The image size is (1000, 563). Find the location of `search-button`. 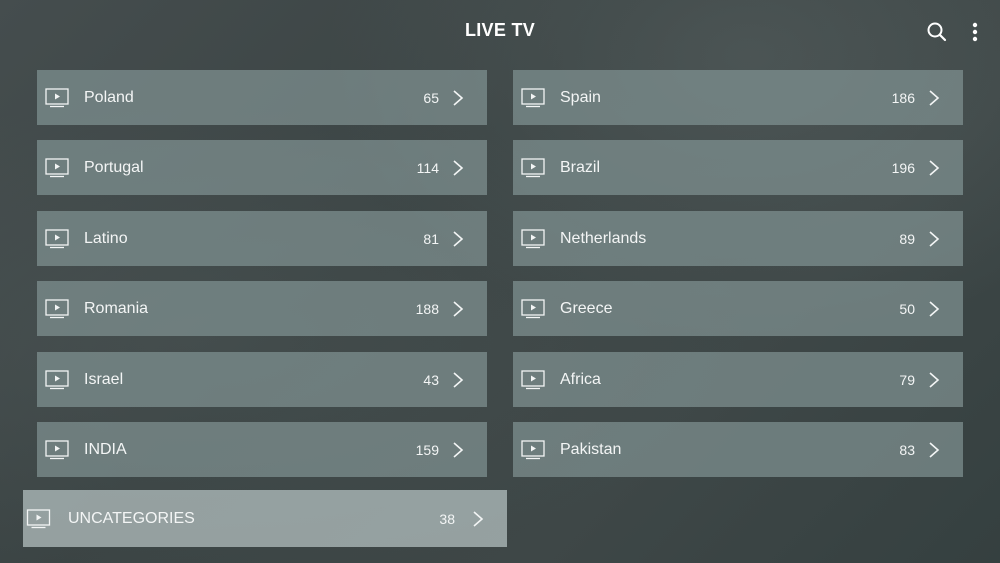

search-button is located at coordinates (937, 32).